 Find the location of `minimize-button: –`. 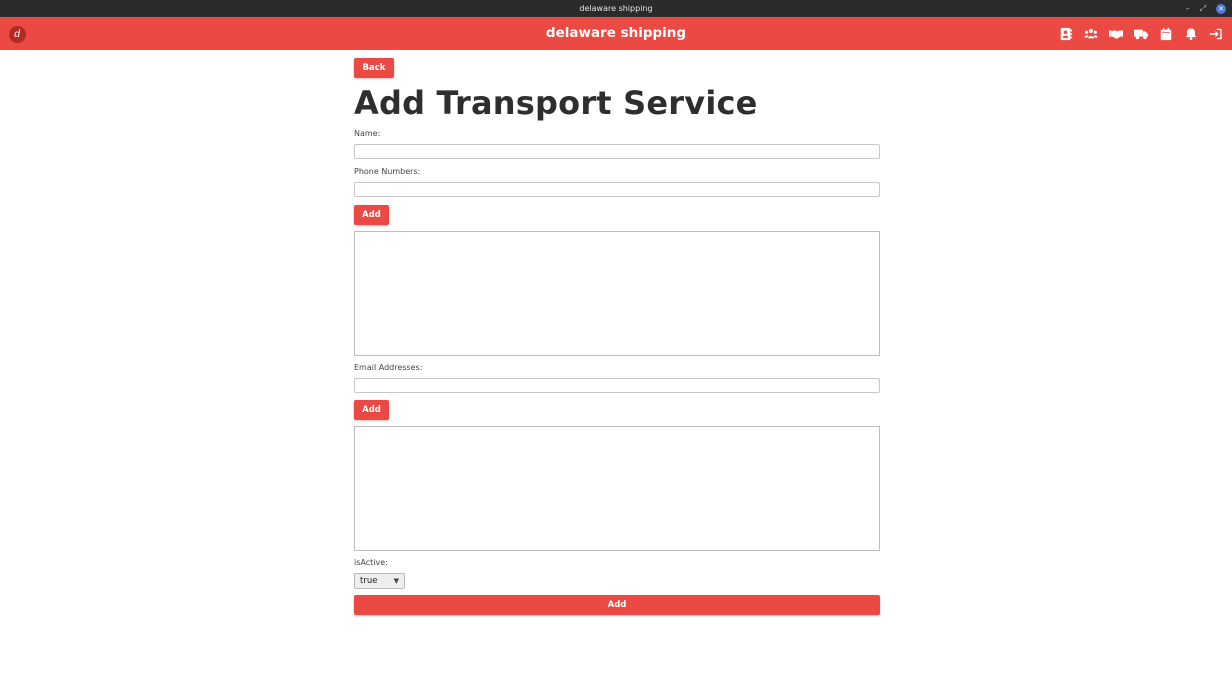

minimize-button: – is located at coordinates (1188, 8).